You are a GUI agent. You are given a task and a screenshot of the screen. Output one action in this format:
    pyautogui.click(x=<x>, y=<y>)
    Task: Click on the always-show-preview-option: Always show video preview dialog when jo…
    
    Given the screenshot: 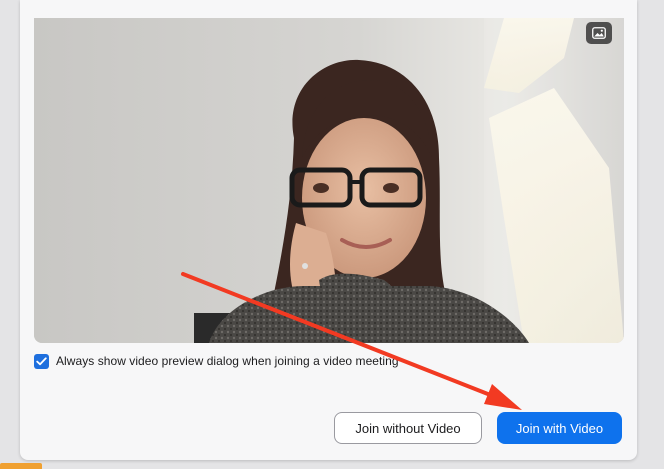 What is the action you would take?
    pyautogui.click(x=216, y=361)
    